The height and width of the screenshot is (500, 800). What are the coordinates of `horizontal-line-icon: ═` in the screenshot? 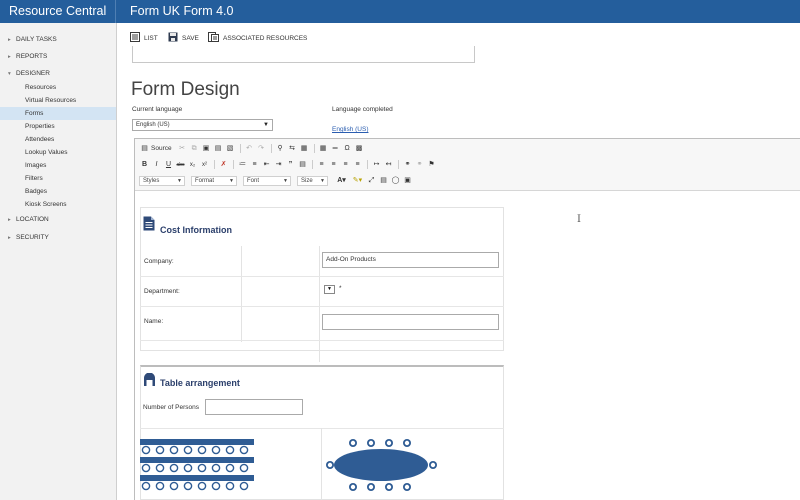 It's located at (335, 149).